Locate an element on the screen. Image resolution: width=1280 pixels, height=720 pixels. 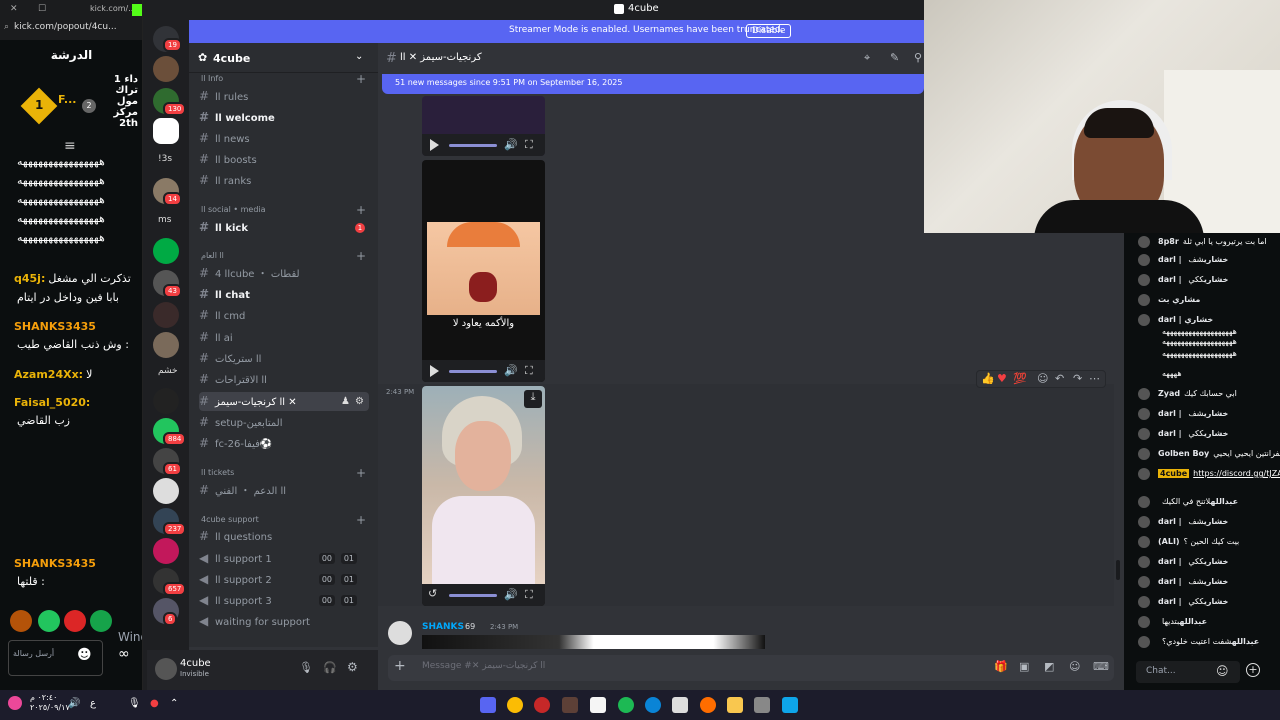
channel-suggestions: # اا الاقتراحات is located at coordinates (284, 379).